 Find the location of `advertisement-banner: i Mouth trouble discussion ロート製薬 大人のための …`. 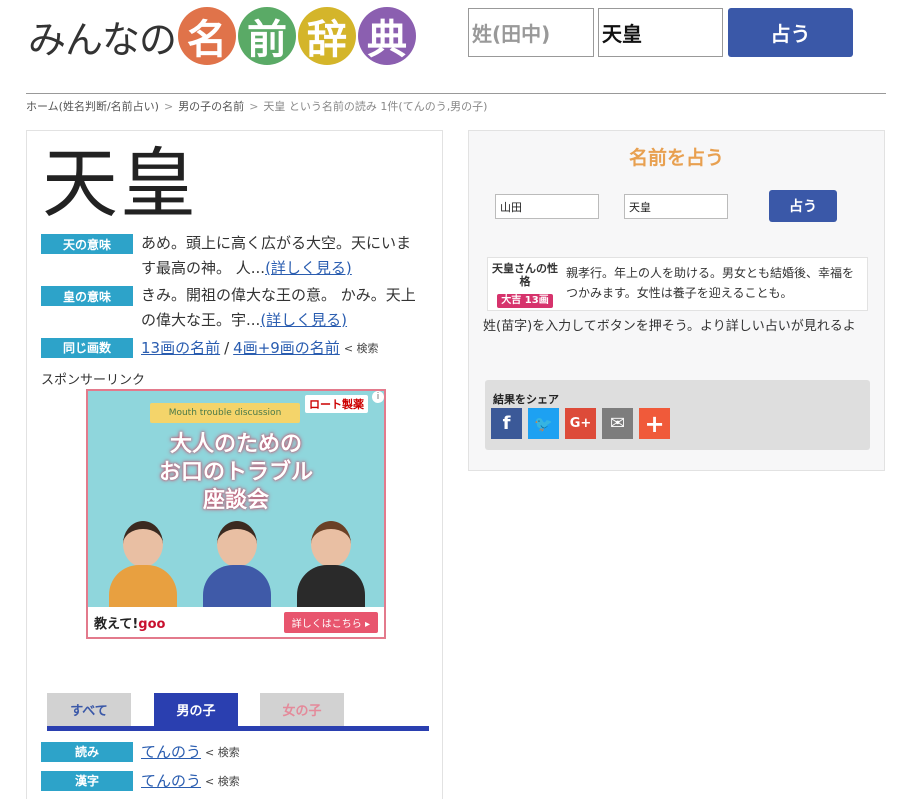

advertisement-banner: i Mouth trouble discussion ロート製薬 大人のための … is located at coordinates (236, 514).